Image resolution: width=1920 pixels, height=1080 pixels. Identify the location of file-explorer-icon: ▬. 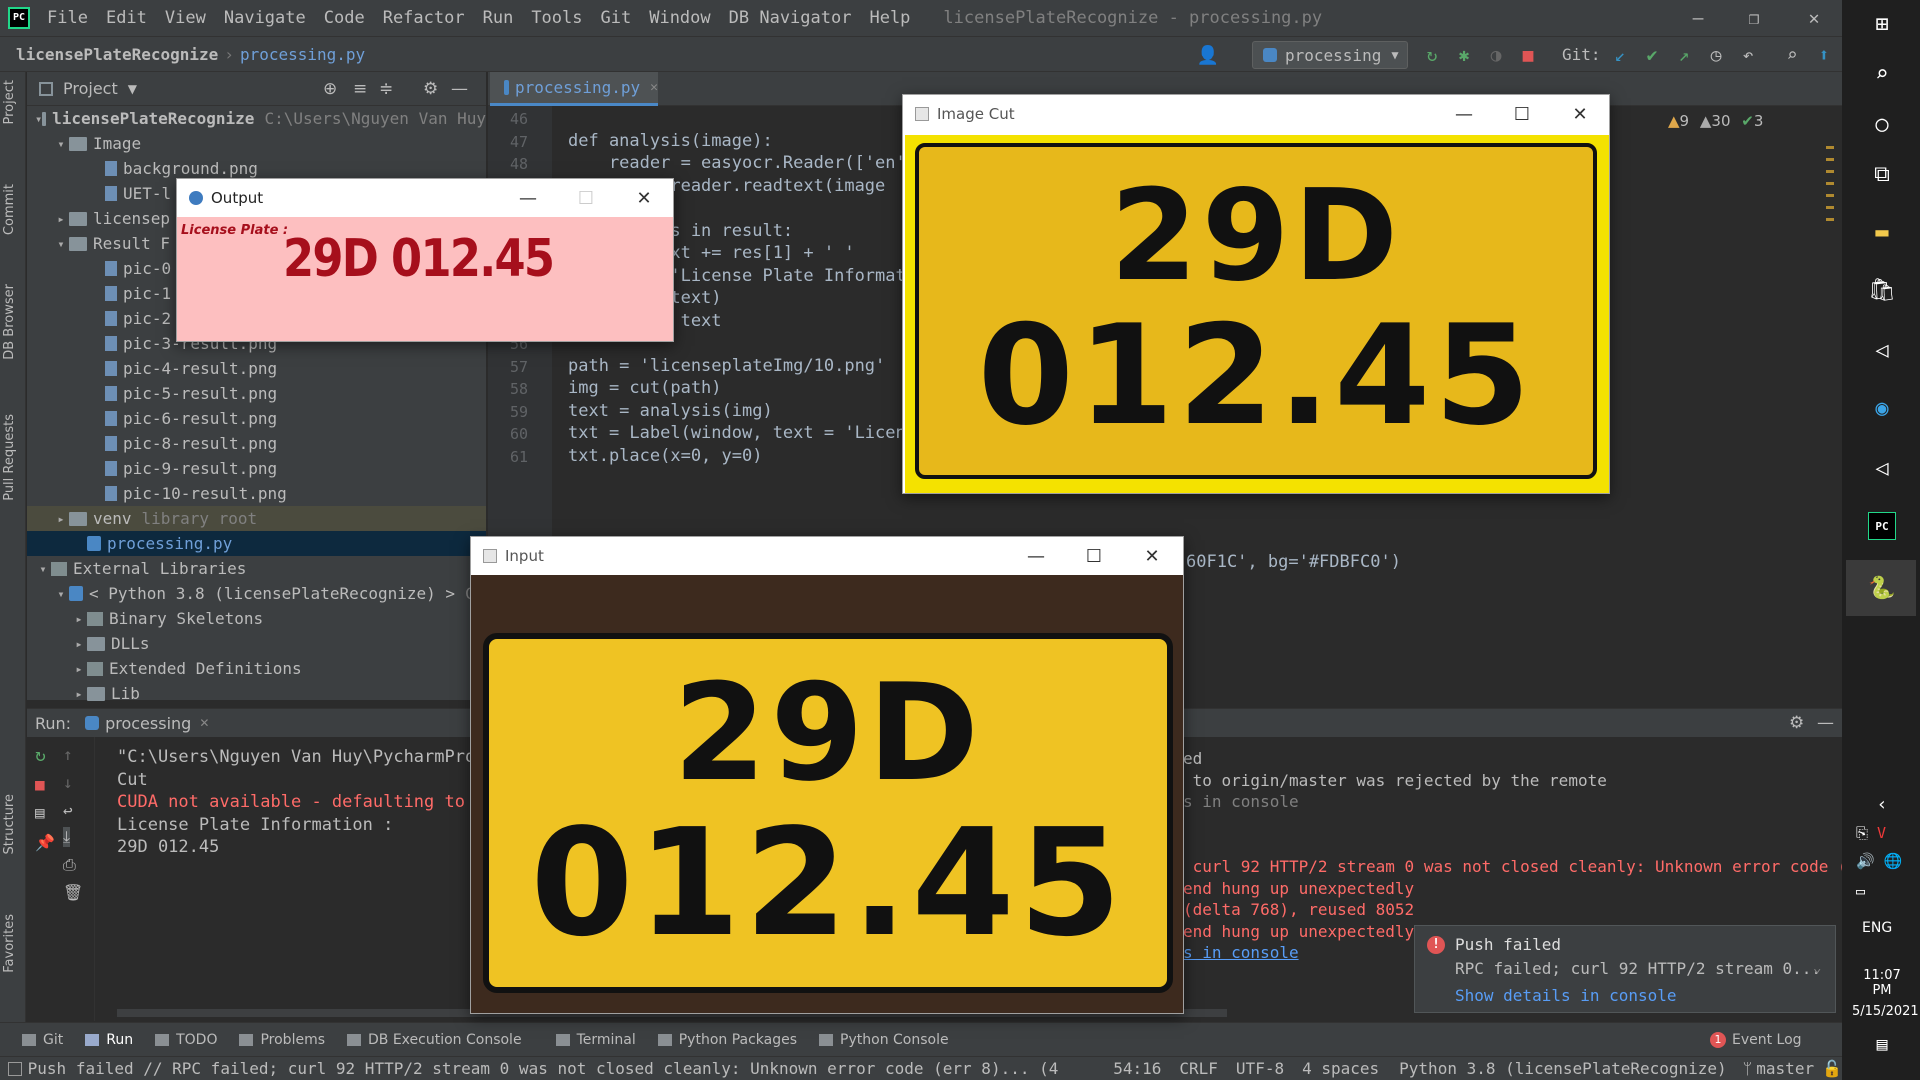
(1882, 232).